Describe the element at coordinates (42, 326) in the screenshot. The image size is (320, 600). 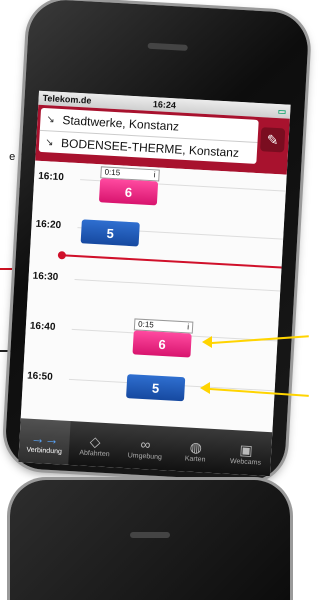
I see `time-label: 16:40` at that location.